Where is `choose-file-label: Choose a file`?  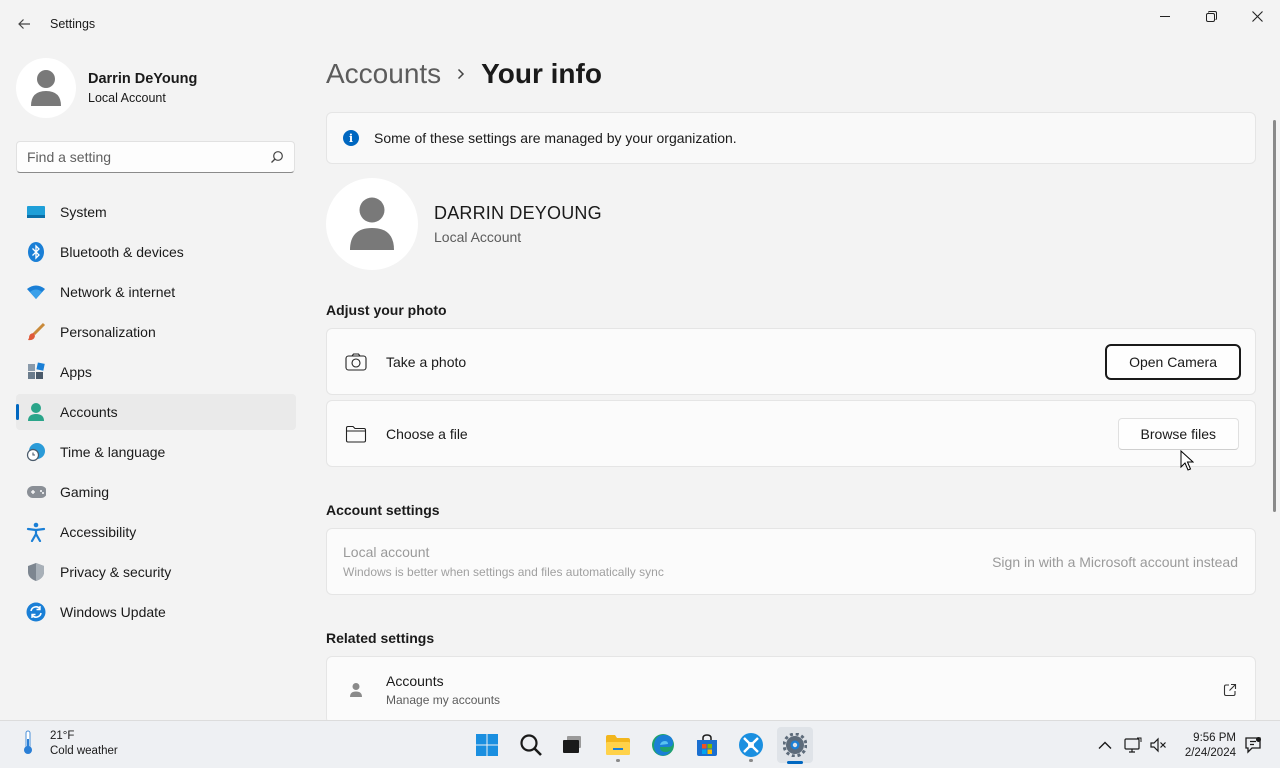
choose-file-label: Choose a file is located at coordinates (427, 433).